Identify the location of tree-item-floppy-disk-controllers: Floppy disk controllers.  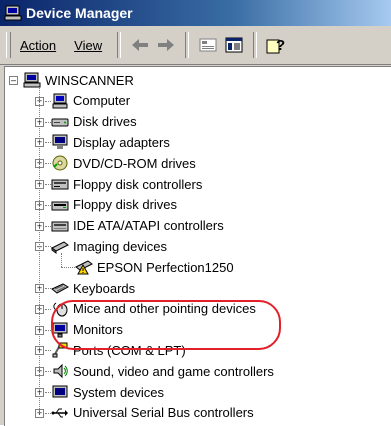
(126, 184).